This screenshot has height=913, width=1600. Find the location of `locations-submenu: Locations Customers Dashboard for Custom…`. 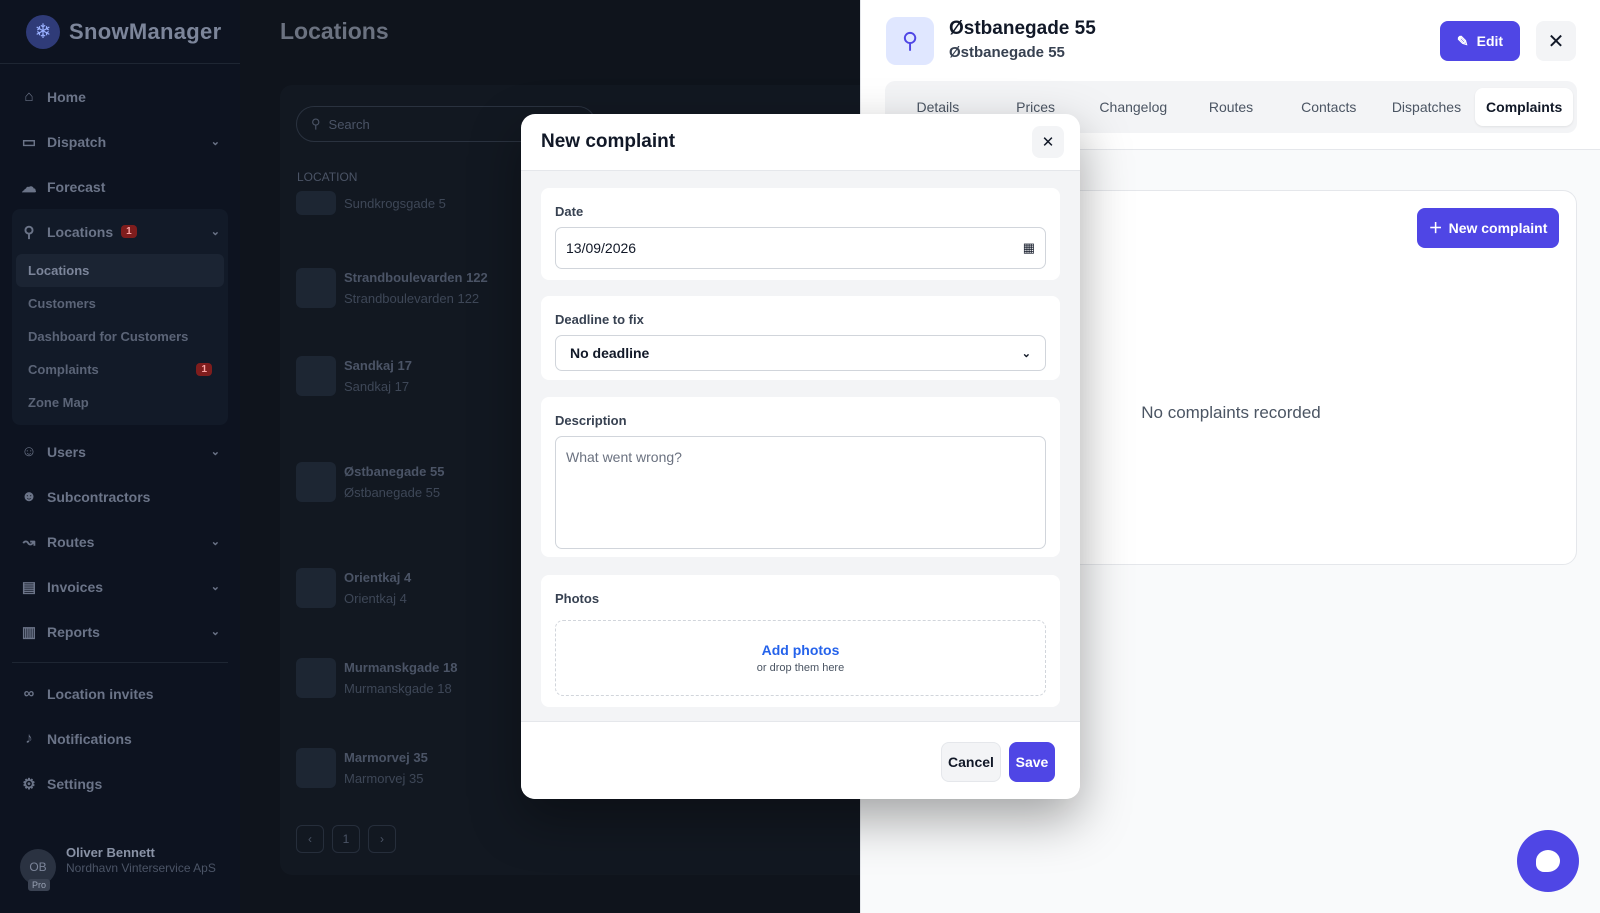

locations-submenu: Locations Customers Dashboard for Custom… is located at coordinates (120, 339).